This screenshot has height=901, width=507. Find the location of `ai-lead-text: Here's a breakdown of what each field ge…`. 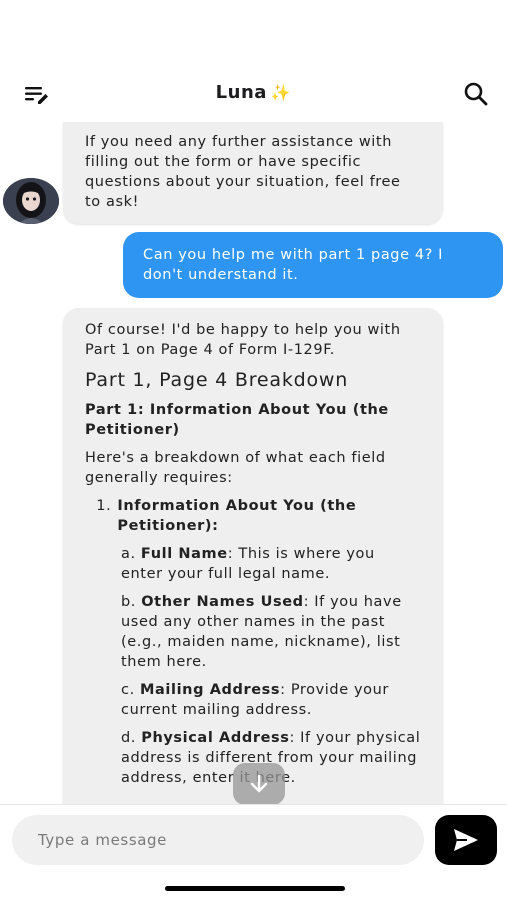

ai-lead-text: Here's a breakdown of what each field ge… is located at coordinates (235, 468).